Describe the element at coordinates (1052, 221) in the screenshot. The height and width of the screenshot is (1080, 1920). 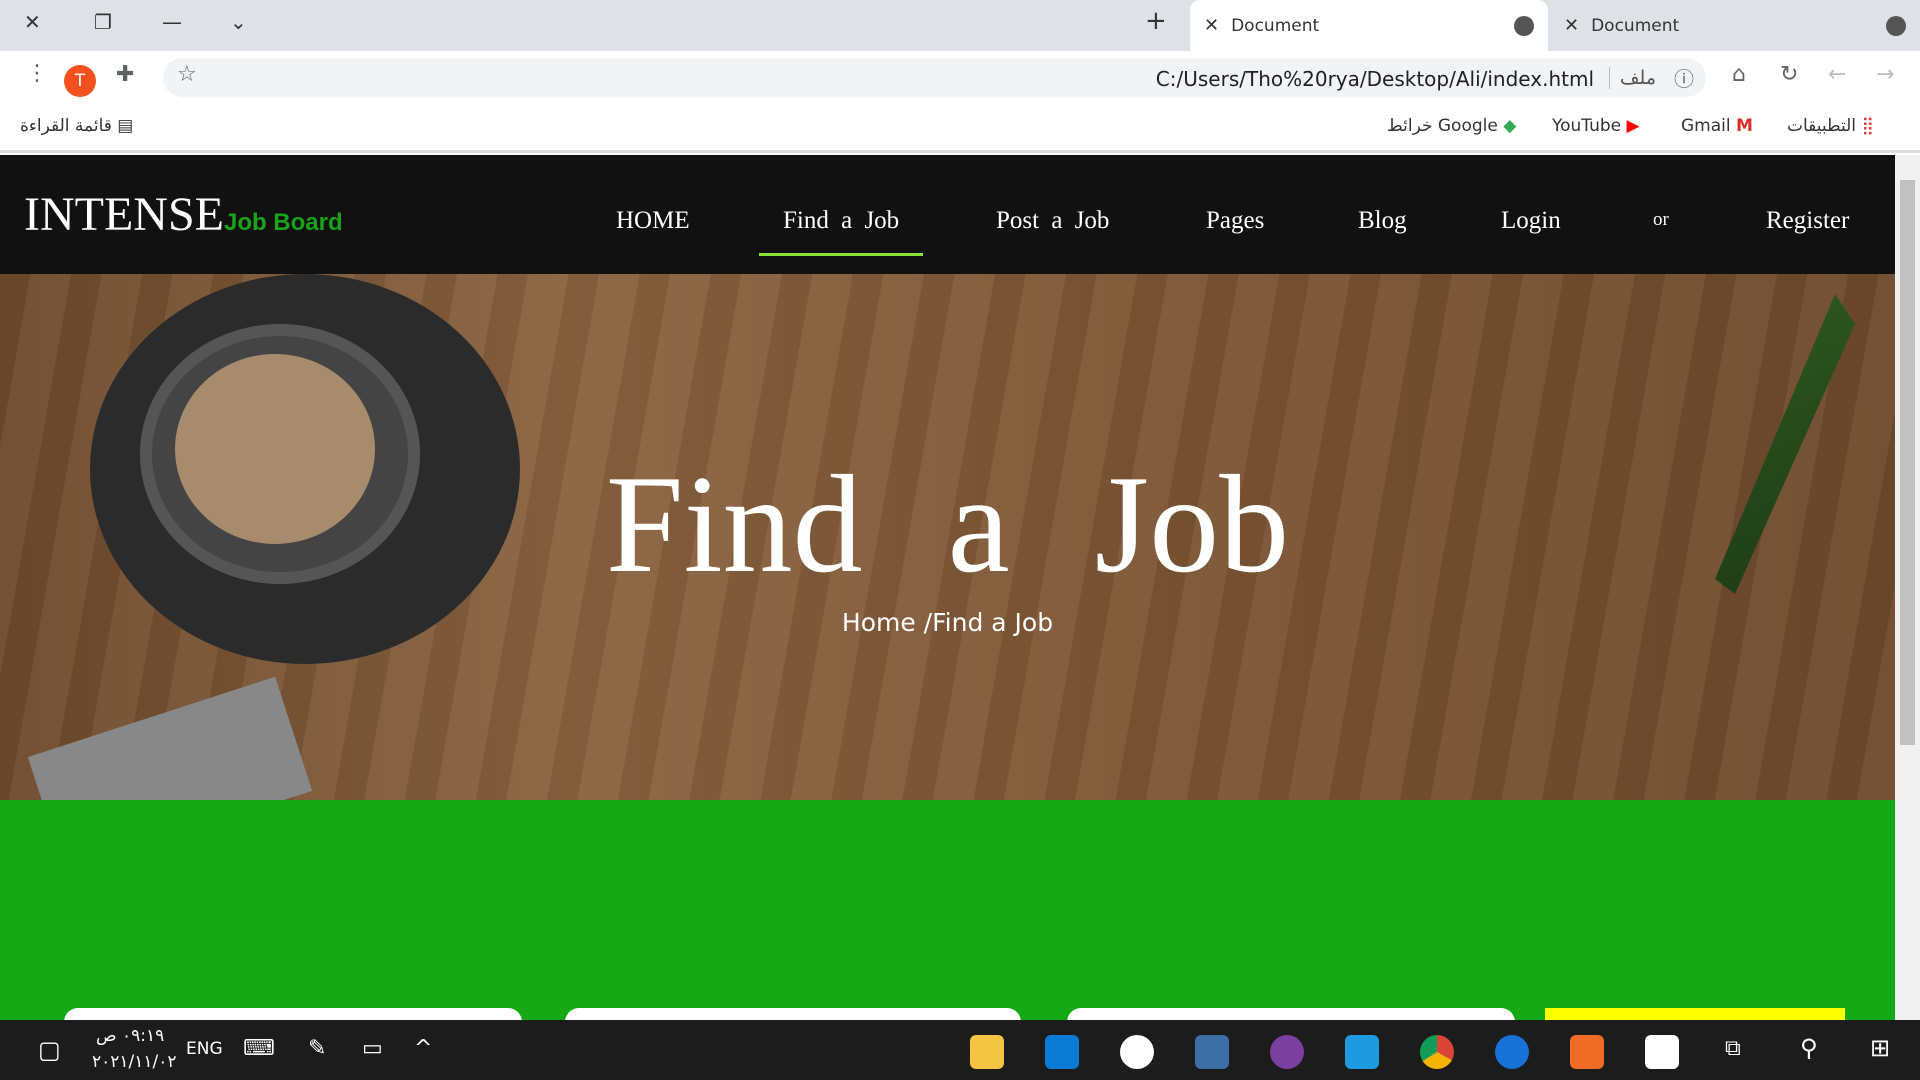
I see `nav-post-a-job: Post a Job` at that location.